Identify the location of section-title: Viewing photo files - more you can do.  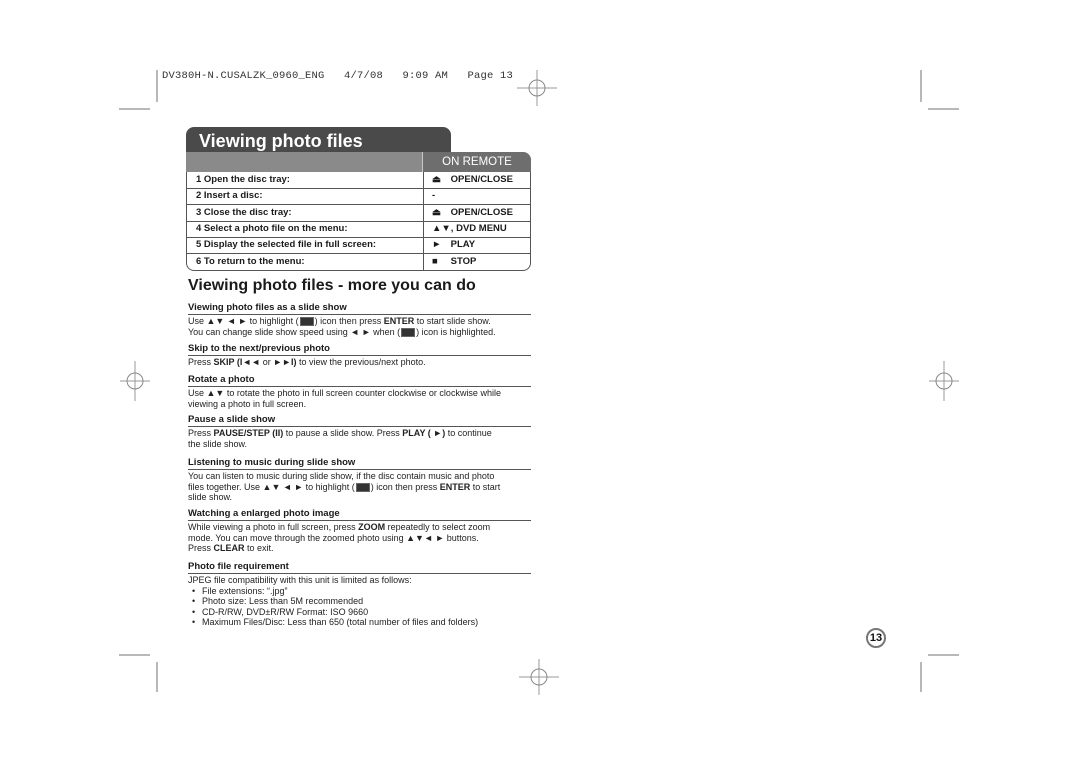
(332, 285).